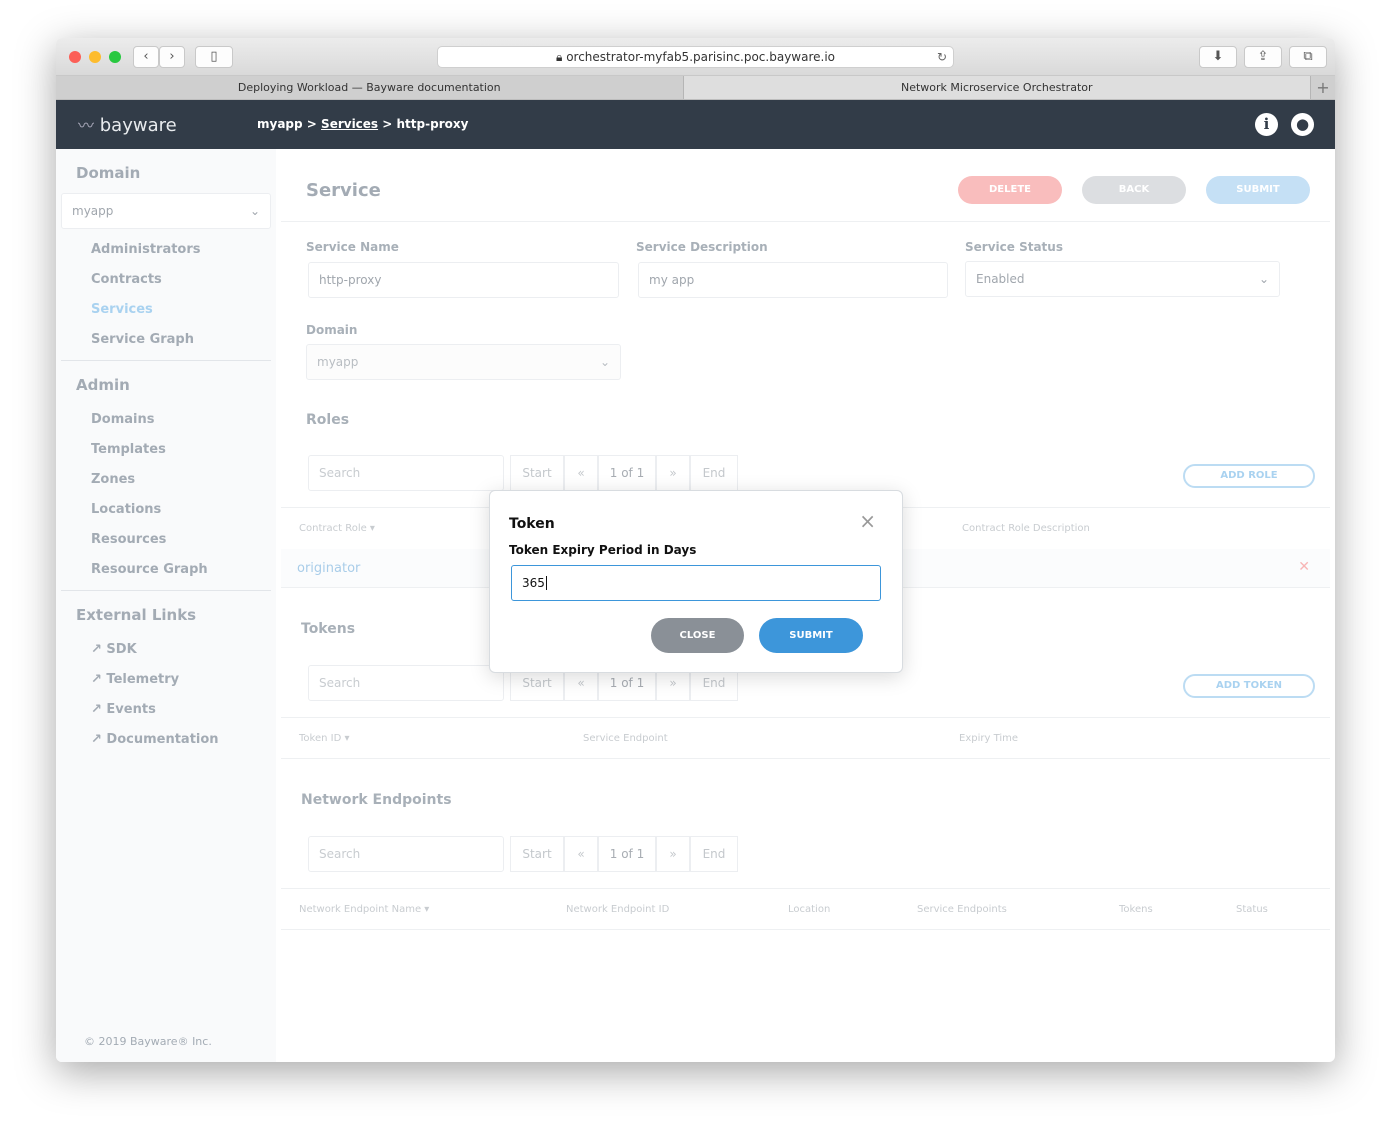 The height and width of the screenshot is (1136, 1391). I want to click on bayware-logo: 〰︎ bayware, so click(127, 124).